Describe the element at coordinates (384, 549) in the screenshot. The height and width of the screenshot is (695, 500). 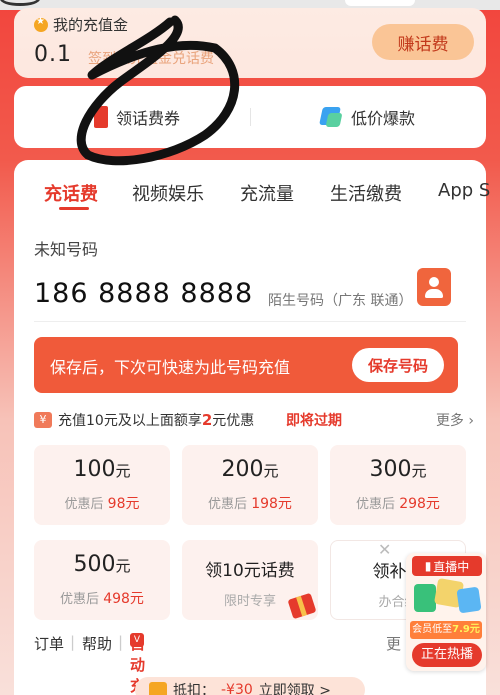
I see `close-icon: ✕` at that location.